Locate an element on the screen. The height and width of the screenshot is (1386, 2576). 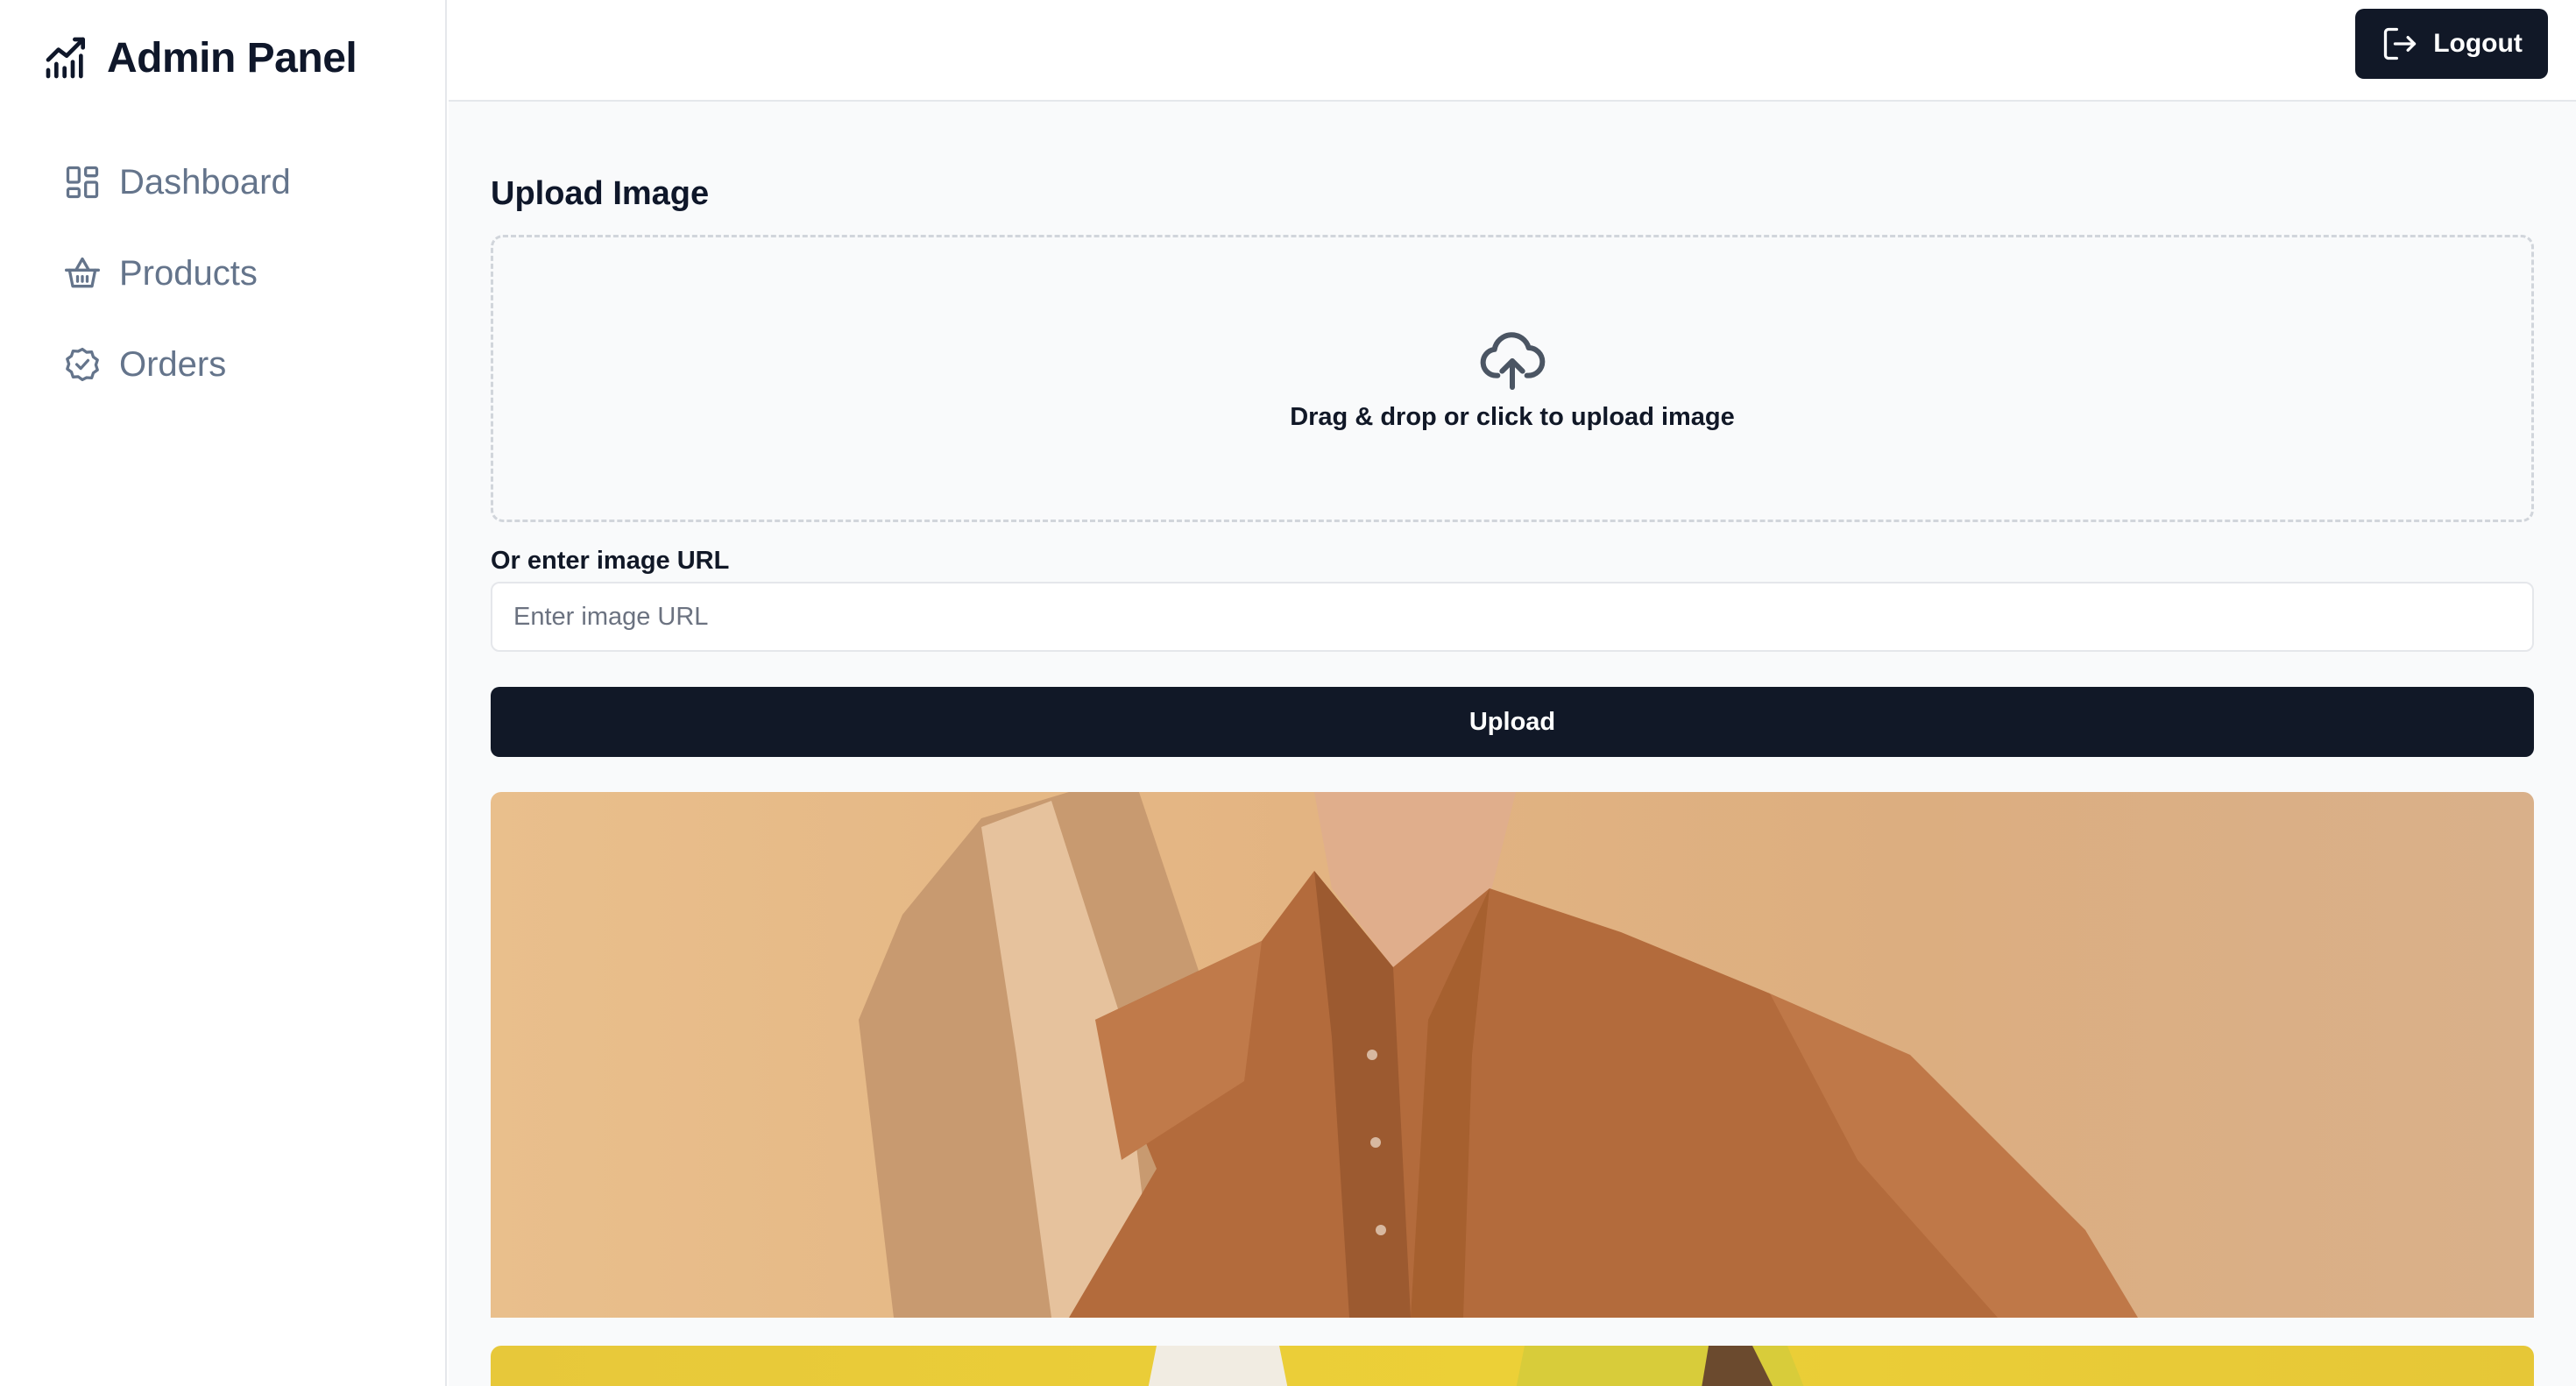
brand: Admin Panel is located at coordinates (199, 58).